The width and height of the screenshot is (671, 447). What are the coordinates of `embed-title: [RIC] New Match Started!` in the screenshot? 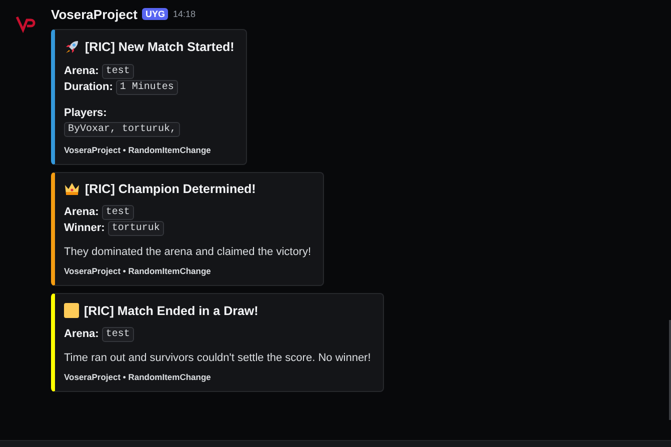 It's located at (159, 47).